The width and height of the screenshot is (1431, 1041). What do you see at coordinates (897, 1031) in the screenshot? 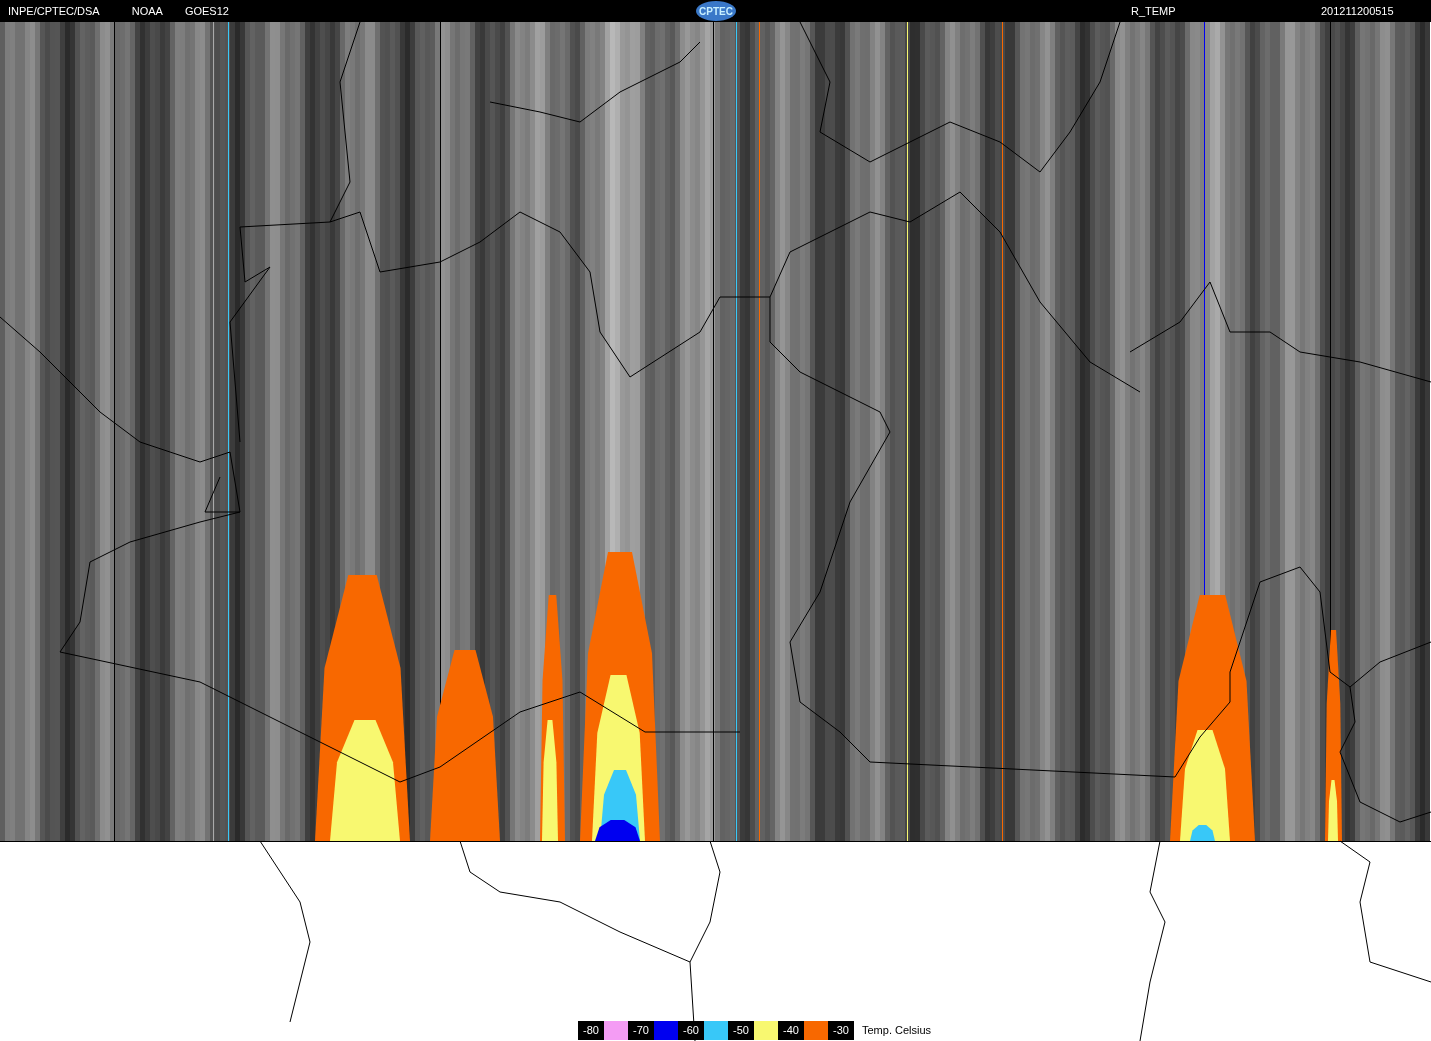
I see `legend-unit: Temp. Celsius` at bounding box center [897, 1031].